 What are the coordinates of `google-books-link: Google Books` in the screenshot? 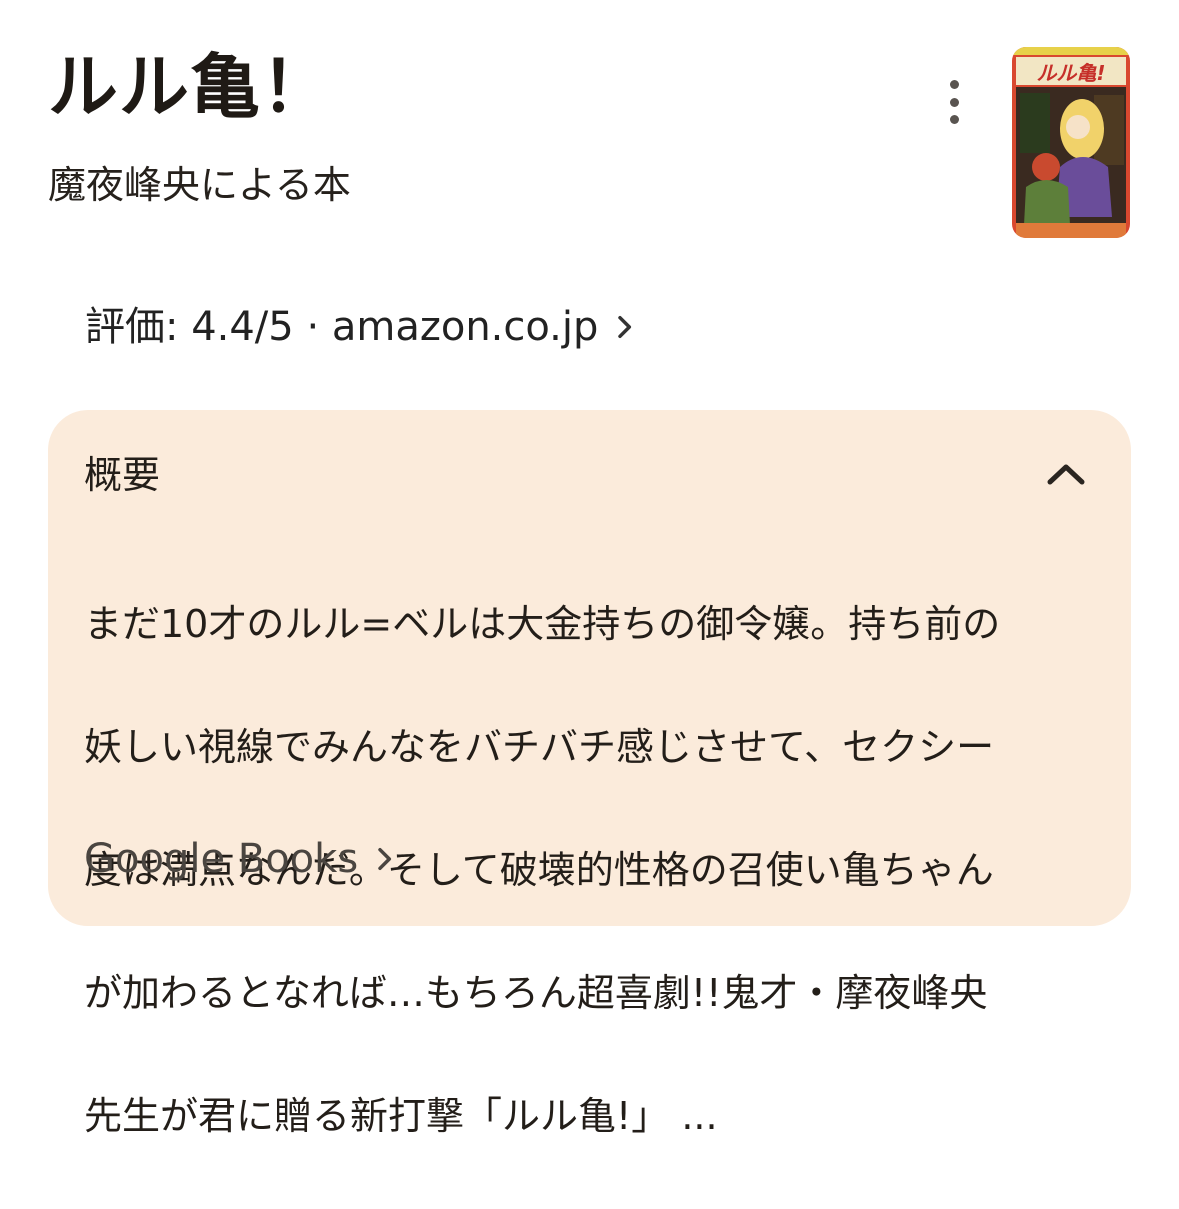 It's located at (242, 859).